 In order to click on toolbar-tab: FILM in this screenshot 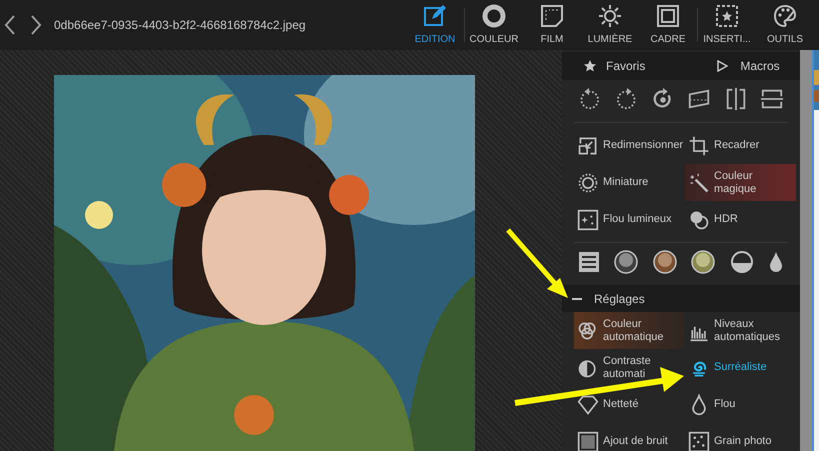, I will do `click(552, 25)`.